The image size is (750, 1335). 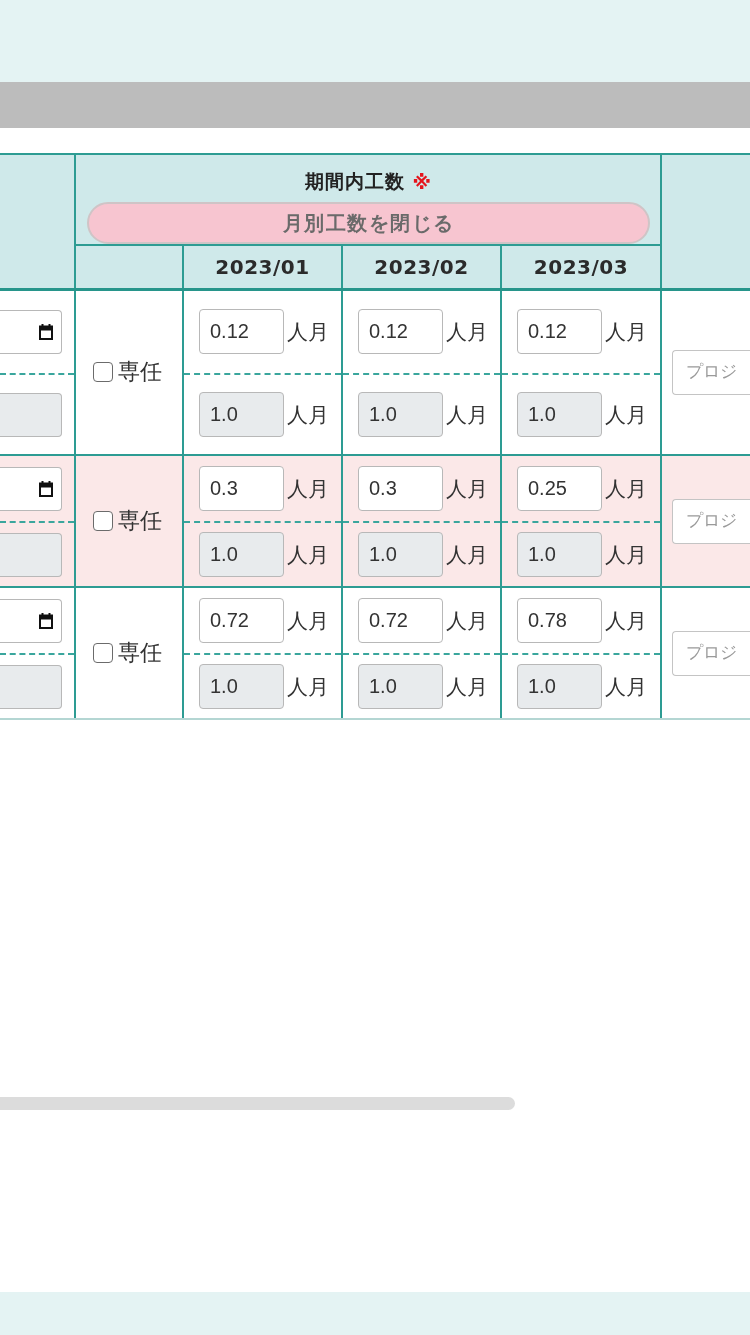 What do you see at coordinates (421, 267) in the screenshot?
I see `column-header: 2023/02` at bounding box center [421, 267].